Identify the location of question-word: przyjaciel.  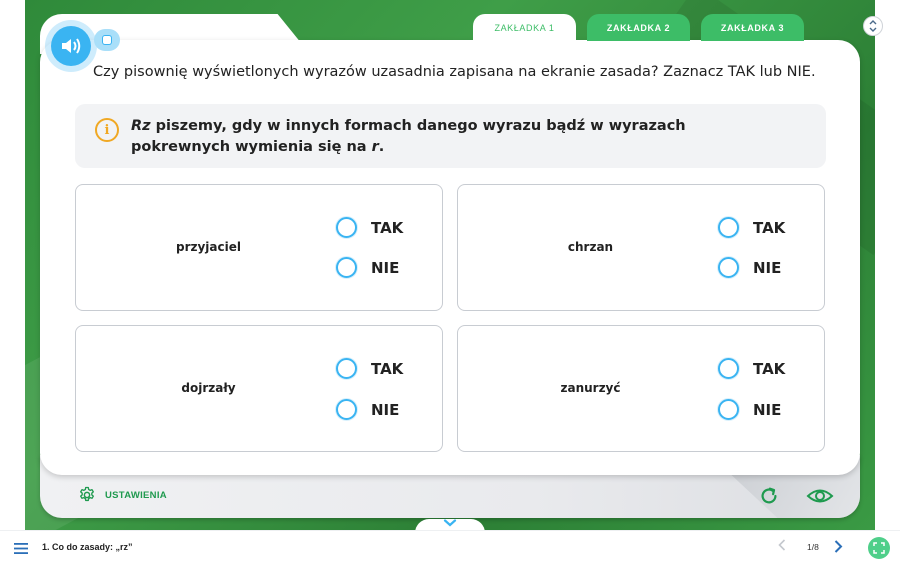
(208, 247).